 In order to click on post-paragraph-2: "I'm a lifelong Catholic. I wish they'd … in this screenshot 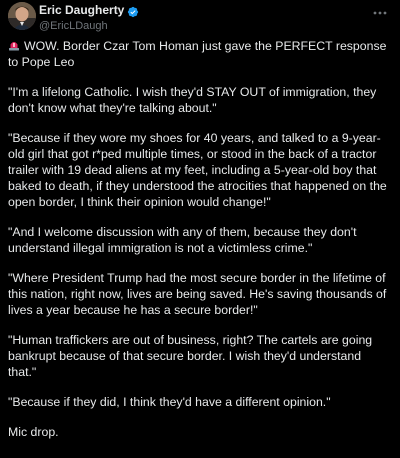, I will do `click(192, 100)`.